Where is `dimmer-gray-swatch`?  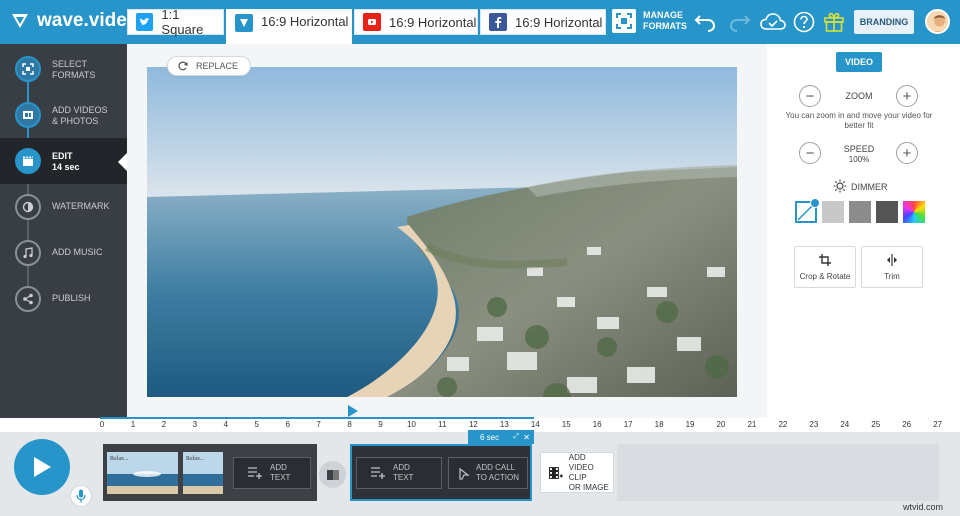 dimmer-gray-swatch is located at coordinates (860, 212).